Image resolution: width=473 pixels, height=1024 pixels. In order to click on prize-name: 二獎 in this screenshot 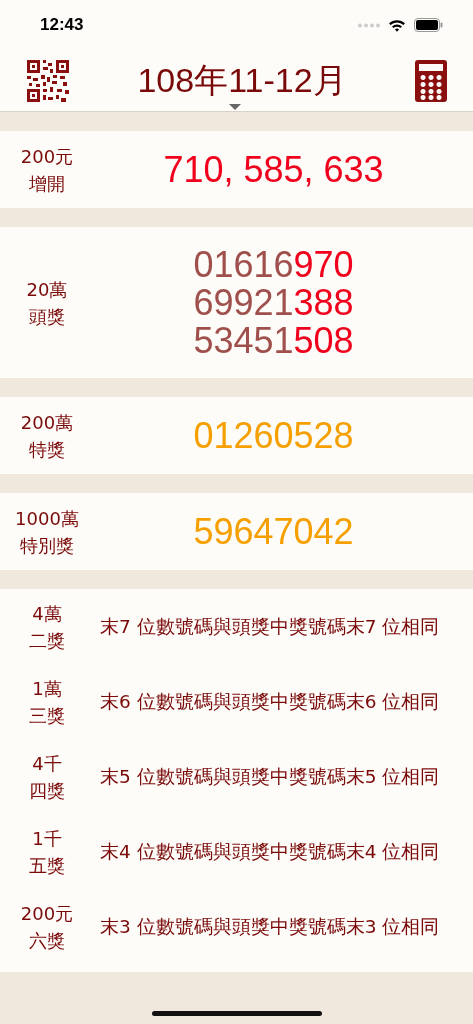, I will do `click(47, 640)`.